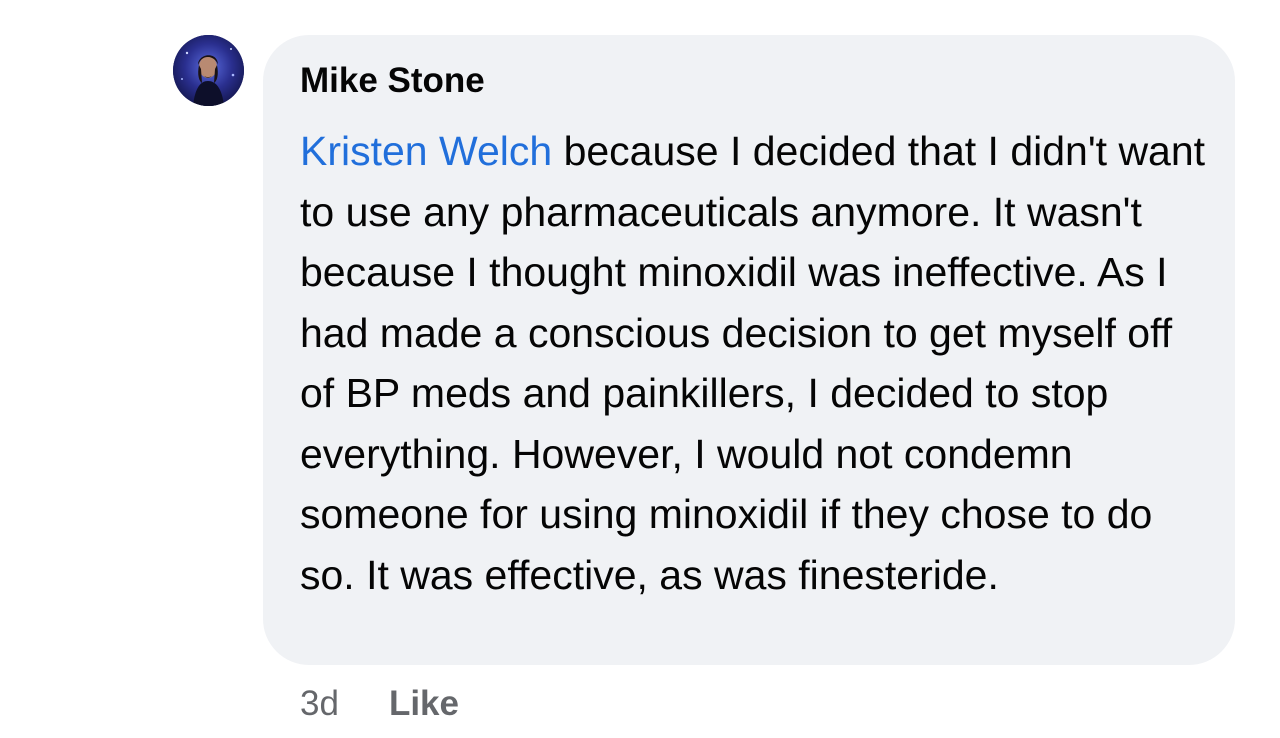  I want to click on timestamp: 3d, so click(319, 704).